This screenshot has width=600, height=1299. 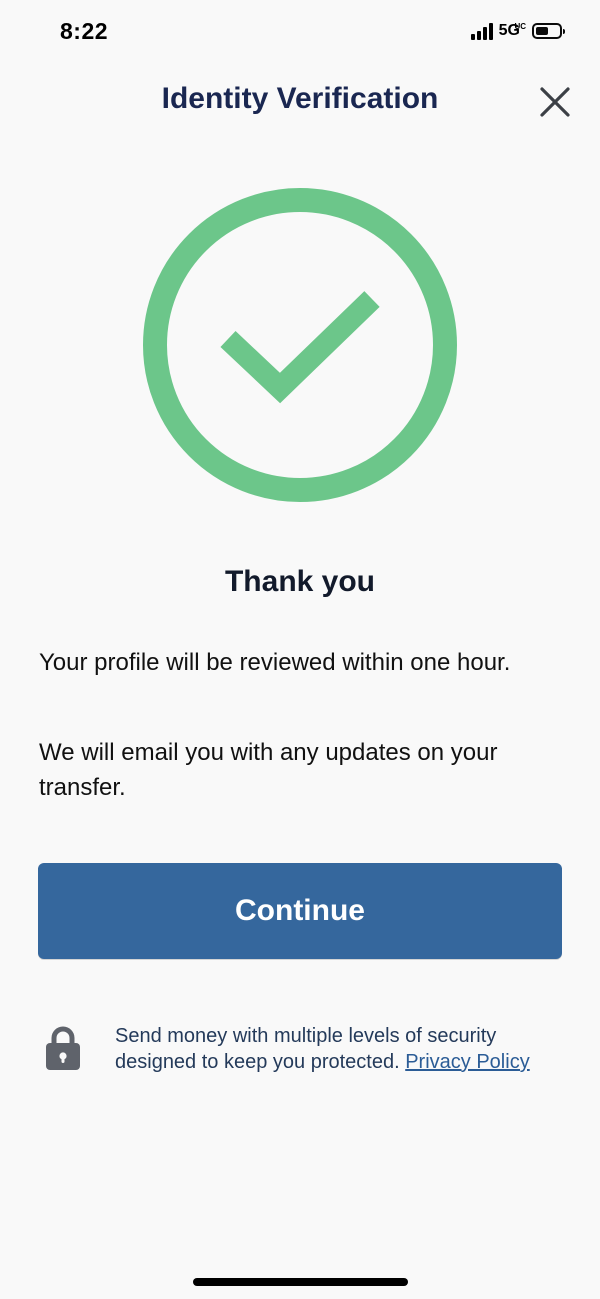 What do you see at coordinates (300, 345) in the screenshot?
I see `check-circle-icon` at bounding box center [300, 345].